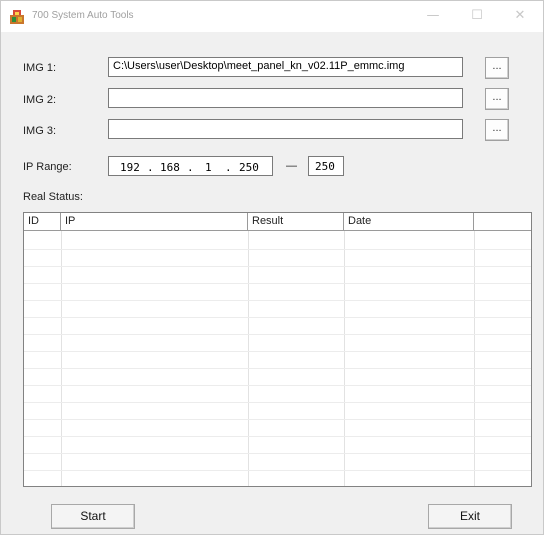 The image size is (544, 535). I want to click on column-header-date: Date, so click(409, 222).